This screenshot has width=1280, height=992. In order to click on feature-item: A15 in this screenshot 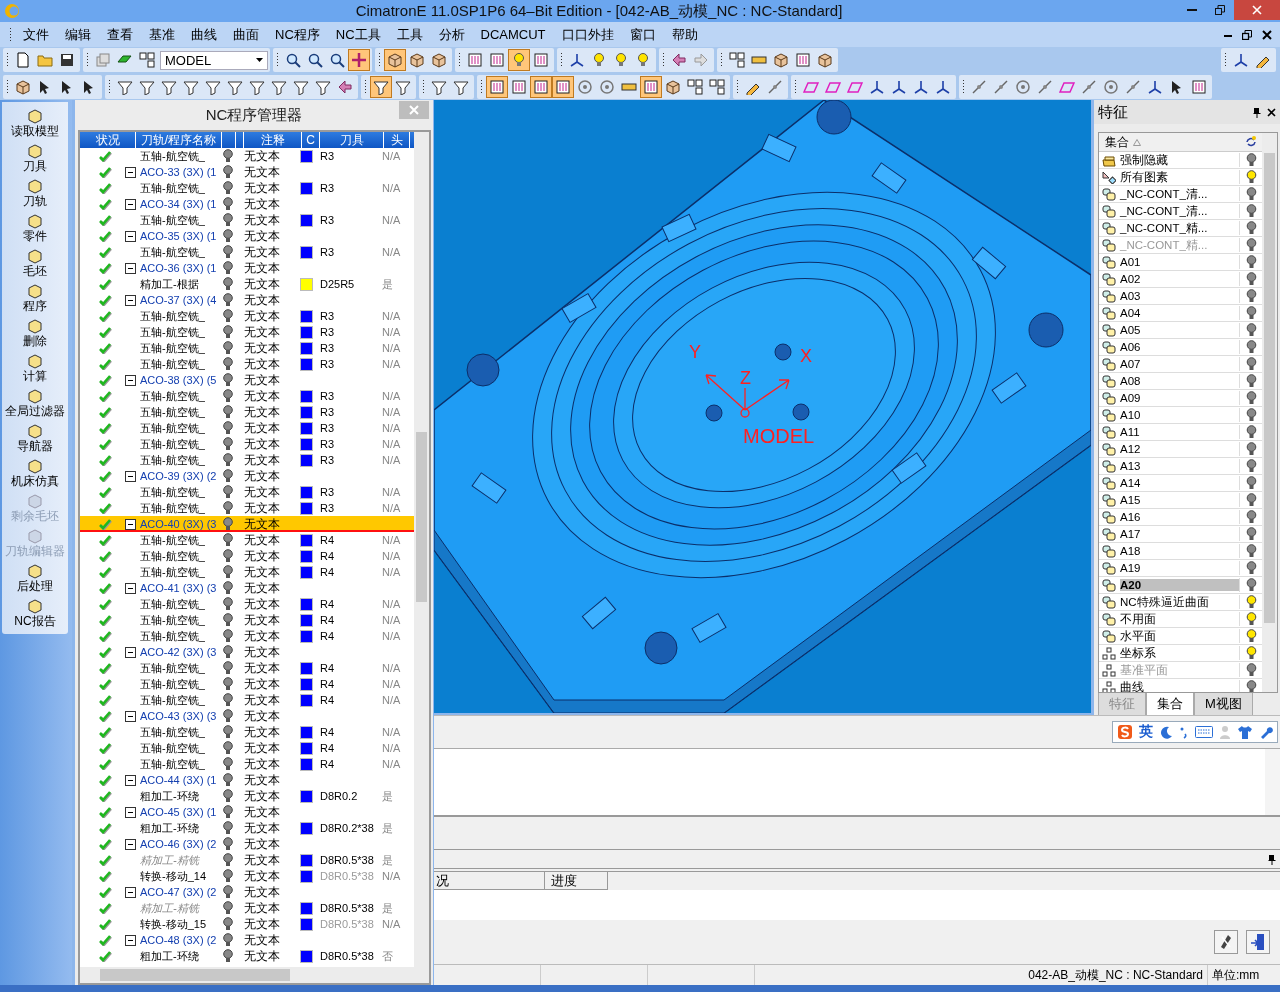, I will do `click(1179, 500)`.